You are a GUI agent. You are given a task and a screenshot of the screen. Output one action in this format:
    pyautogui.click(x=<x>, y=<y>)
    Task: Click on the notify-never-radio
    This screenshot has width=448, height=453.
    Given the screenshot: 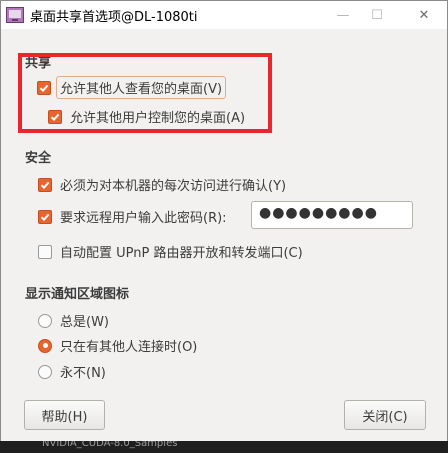 What is the action you would take?
    pyautogui.click(x=45, y=371)
    